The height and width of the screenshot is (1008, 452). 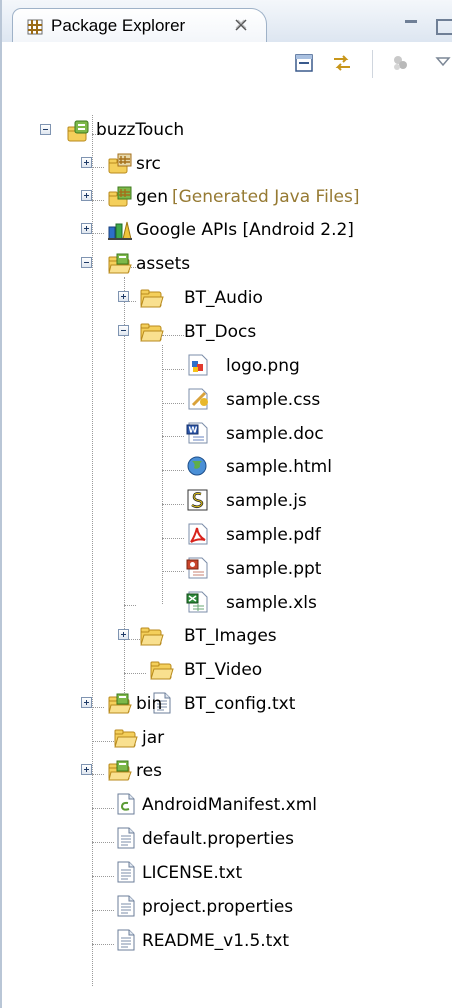 I want to click on tree-item-label: bin, so click(x=149, y=704).